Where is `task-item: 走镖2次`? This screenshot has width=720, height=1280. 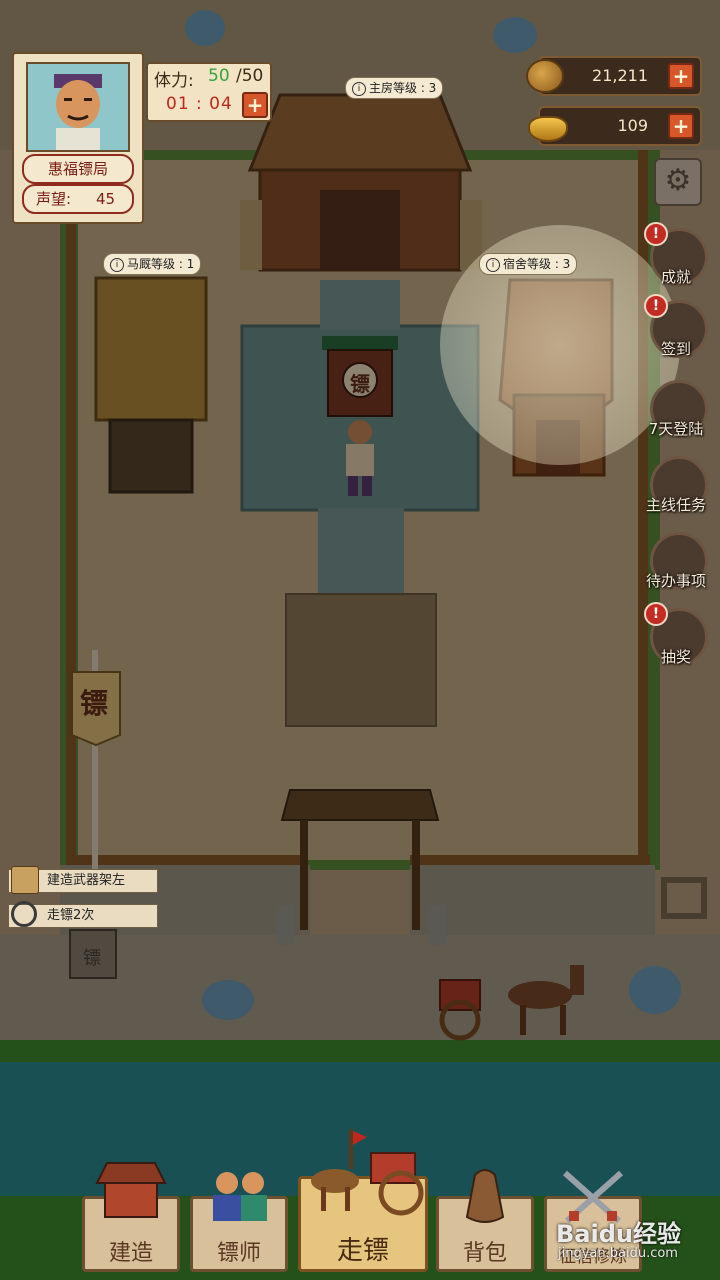
task-item: 走镖2次 is located at coordinates (83, 914).